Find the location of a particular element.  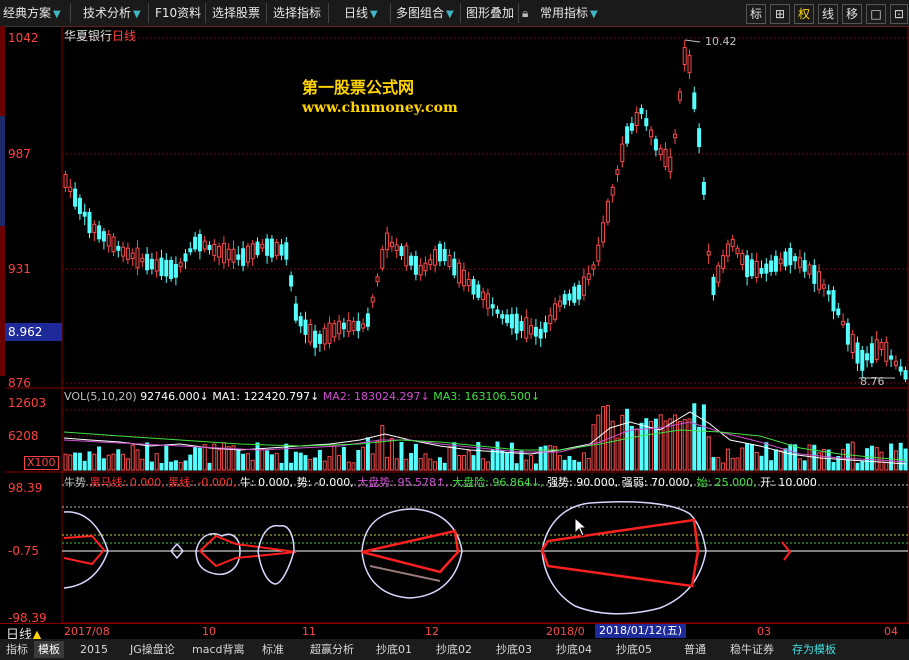

watermark-title: 第一股票公式网 is located at coordinates (358, 87).